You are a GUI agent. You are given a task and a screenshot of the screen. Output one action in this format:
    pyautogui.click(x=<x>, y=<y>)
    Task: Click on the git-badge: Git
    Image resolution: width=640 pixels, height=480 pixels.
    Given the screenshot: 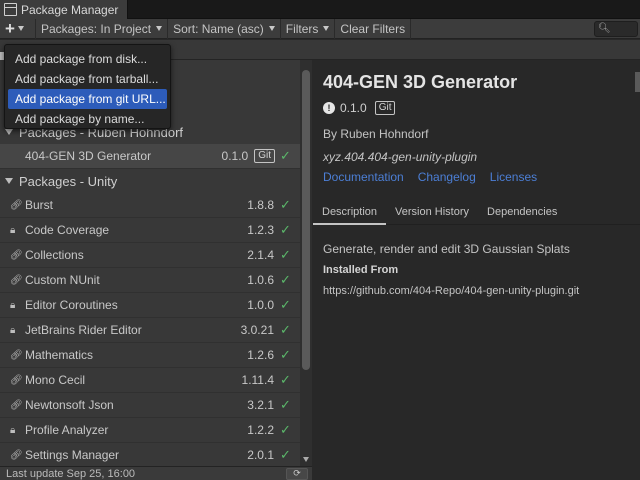 What is the action you would take?
    pyautogui.click(x=385, y=108)
    